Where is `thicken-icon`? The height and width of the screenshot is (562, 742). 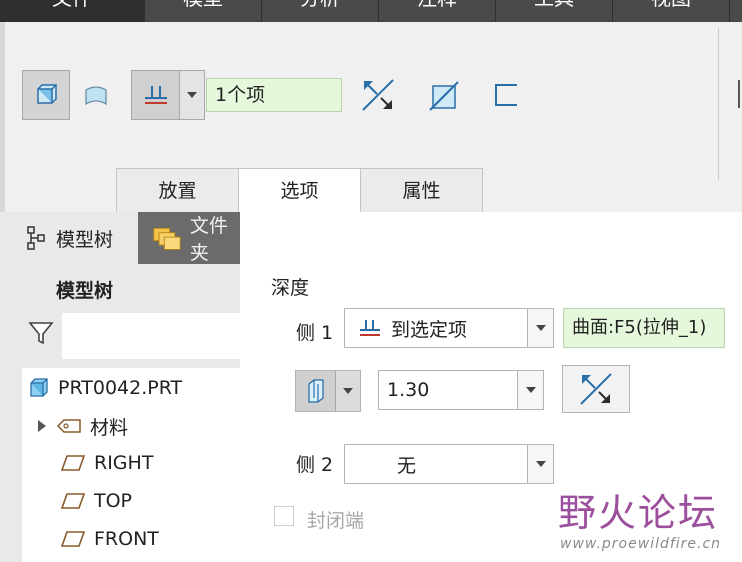 thicken-icon is located at coordinates (506, 95).